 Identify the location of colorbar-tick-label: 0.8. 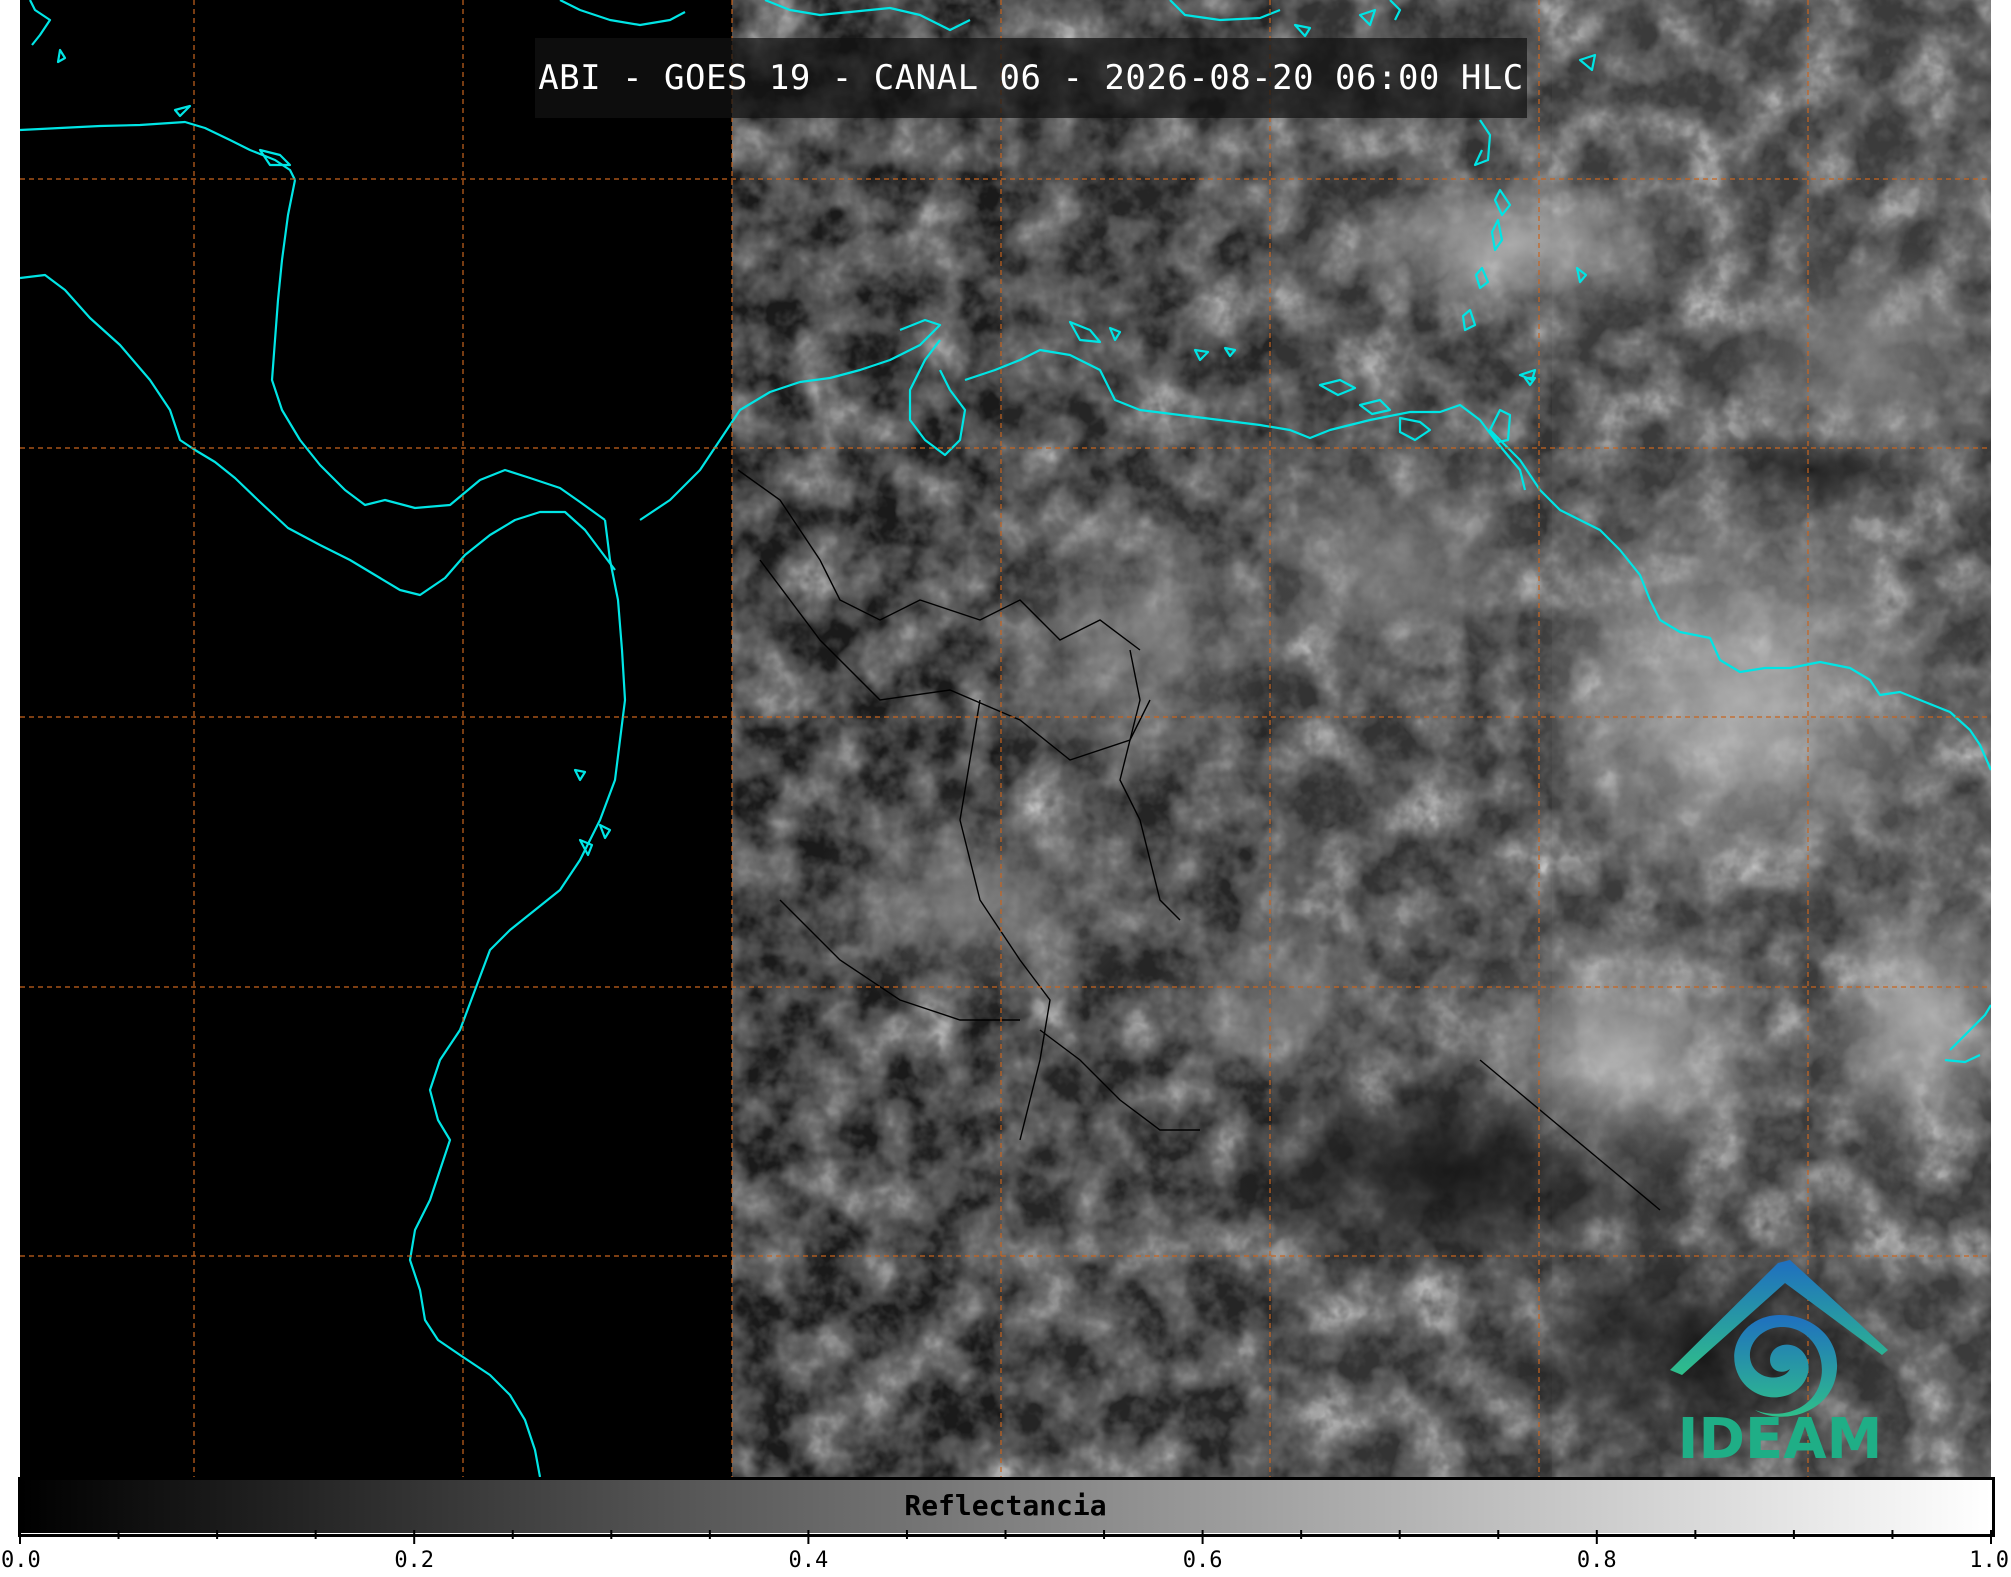
(1597, 1560).